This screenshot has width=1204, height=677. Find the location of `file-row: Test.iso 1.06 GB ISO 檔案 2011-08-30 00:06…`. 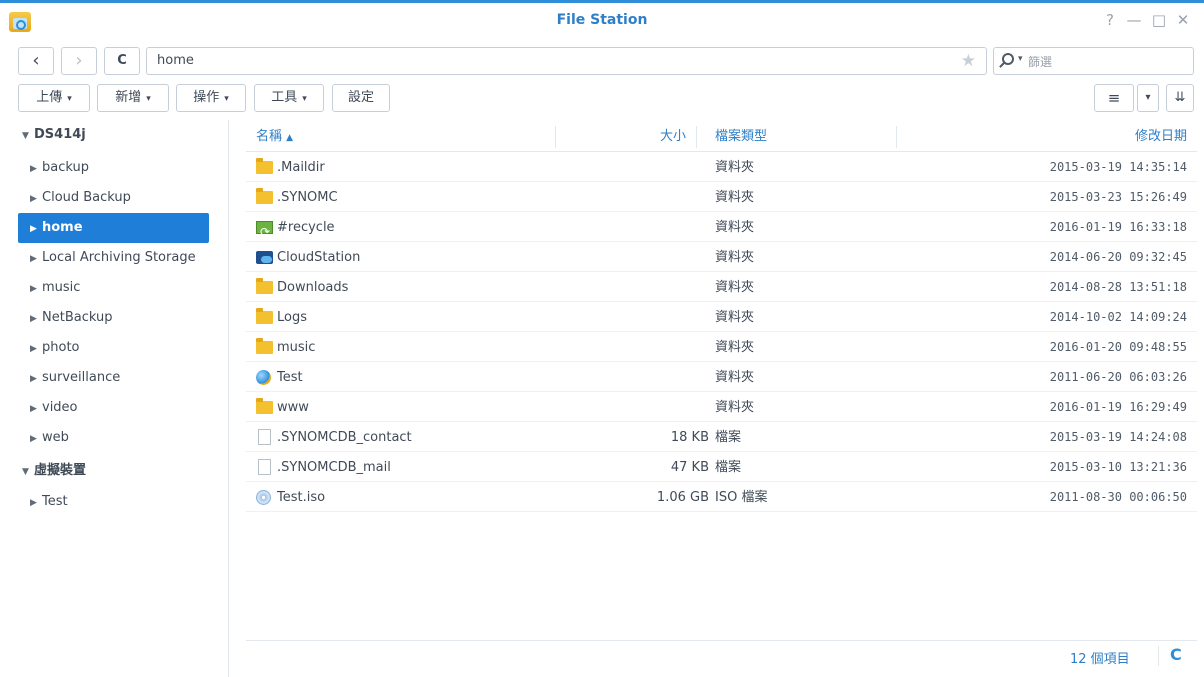

file-row: Test.iso 1.06 GB ISO 檔案 2011-08-30 00:06… is located at coordinates (721, 497).